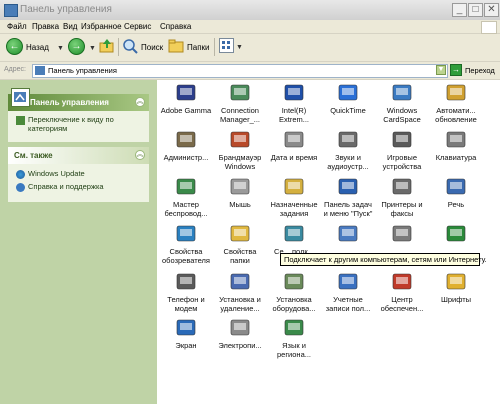 The height and width of the screenshot is (404, 500). Describe the element at coordinates (190, 47) in the screenshot. I see `folders-button: Папки` at that location.